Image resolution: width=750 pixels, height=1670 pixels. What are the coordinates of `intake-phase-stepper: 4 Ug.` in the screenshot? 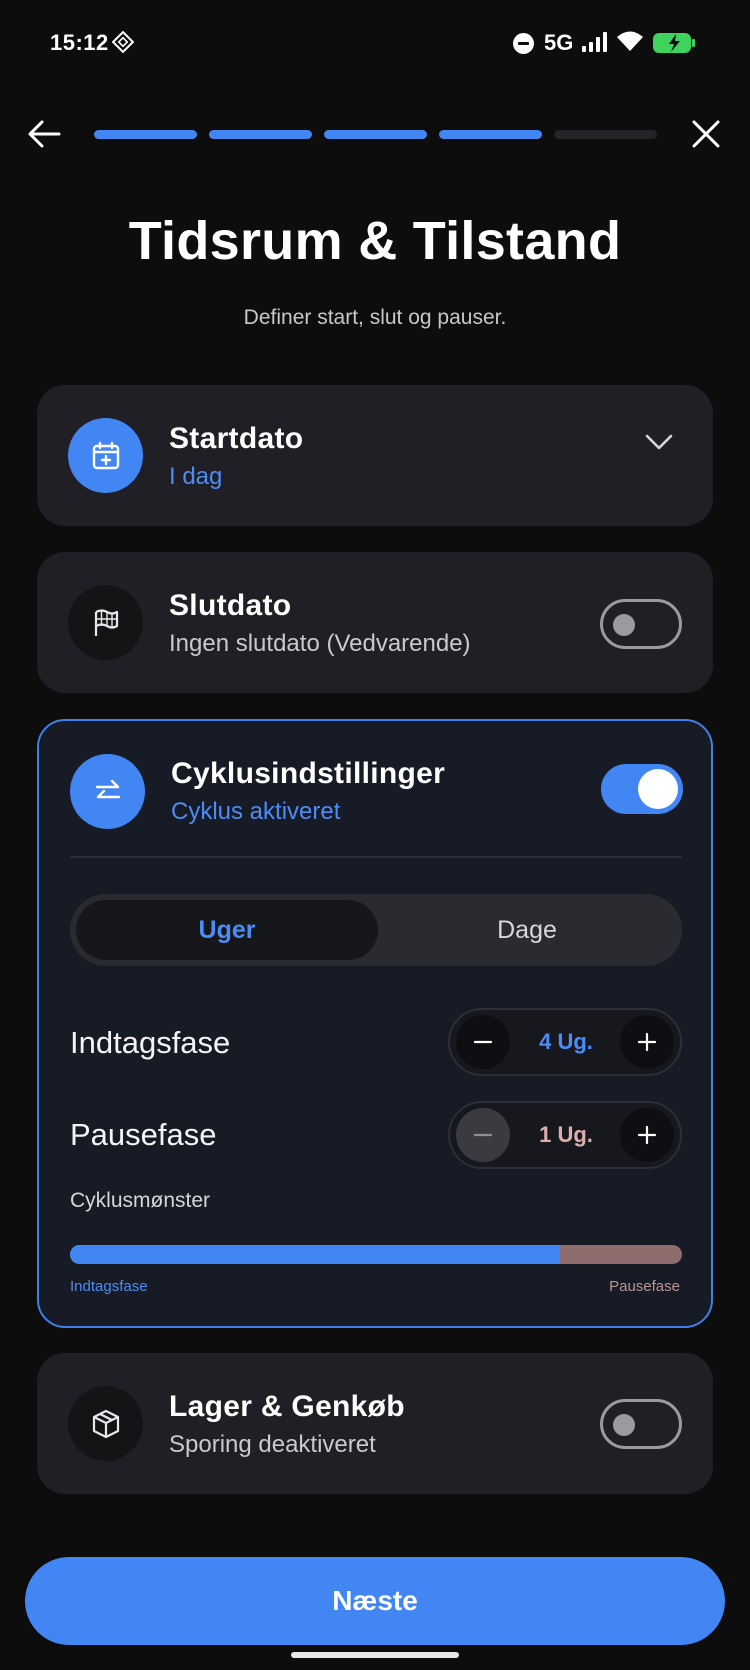 It's located at (565, 1042).